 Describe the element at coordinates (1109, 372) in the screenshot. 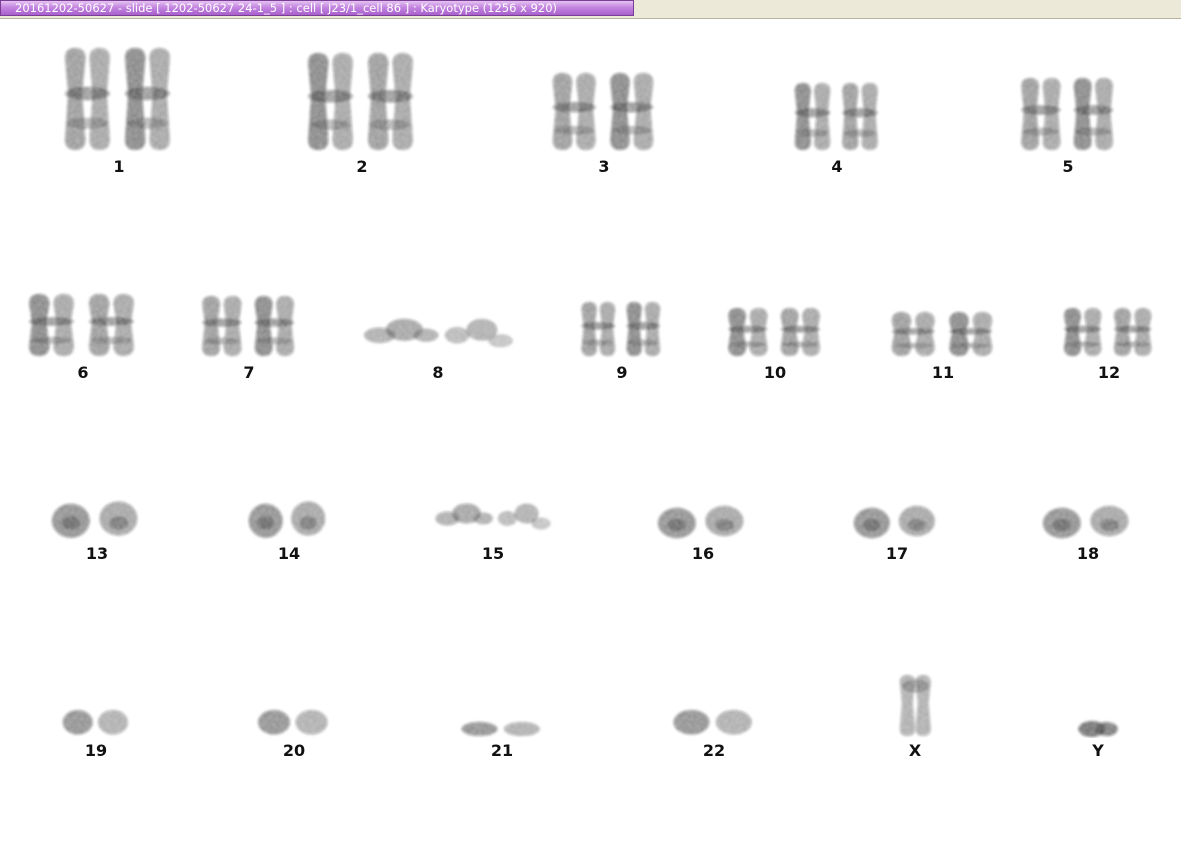

I see `chromosome-label: 12` at that location.